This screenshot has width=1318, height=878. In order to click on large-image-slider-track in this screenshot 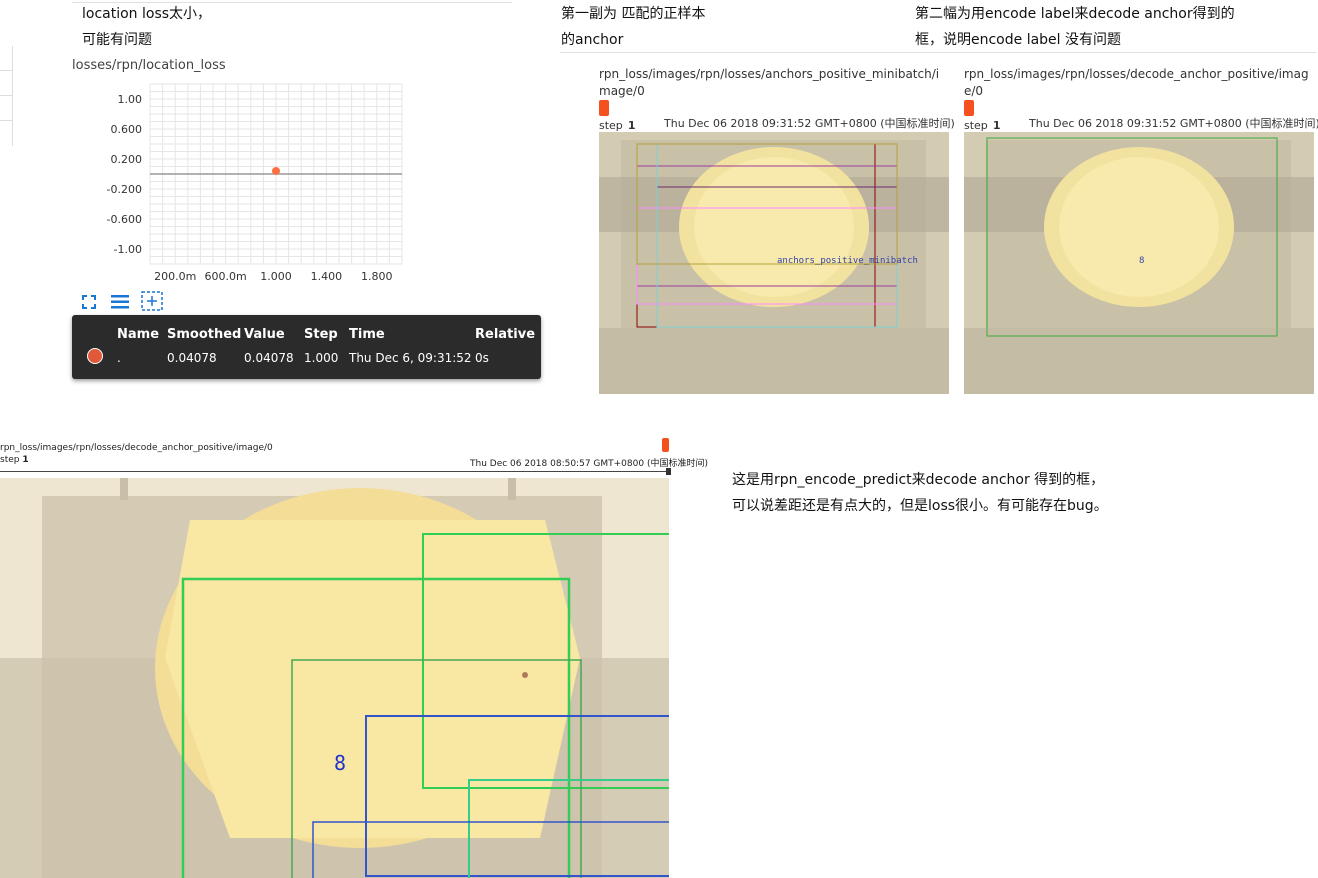, I will do `click(334, 471)`.